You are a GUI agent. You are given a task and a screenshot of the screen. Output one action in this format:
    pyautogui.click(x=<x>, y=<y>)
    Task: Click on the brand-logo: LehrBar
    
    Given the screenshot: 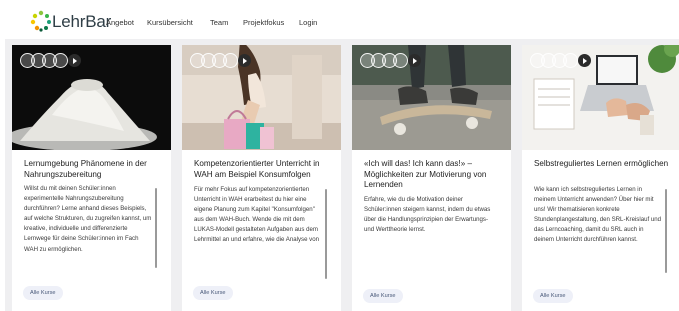 What is the action you would take?
    pyautogui.click(x=70, y=22)
    